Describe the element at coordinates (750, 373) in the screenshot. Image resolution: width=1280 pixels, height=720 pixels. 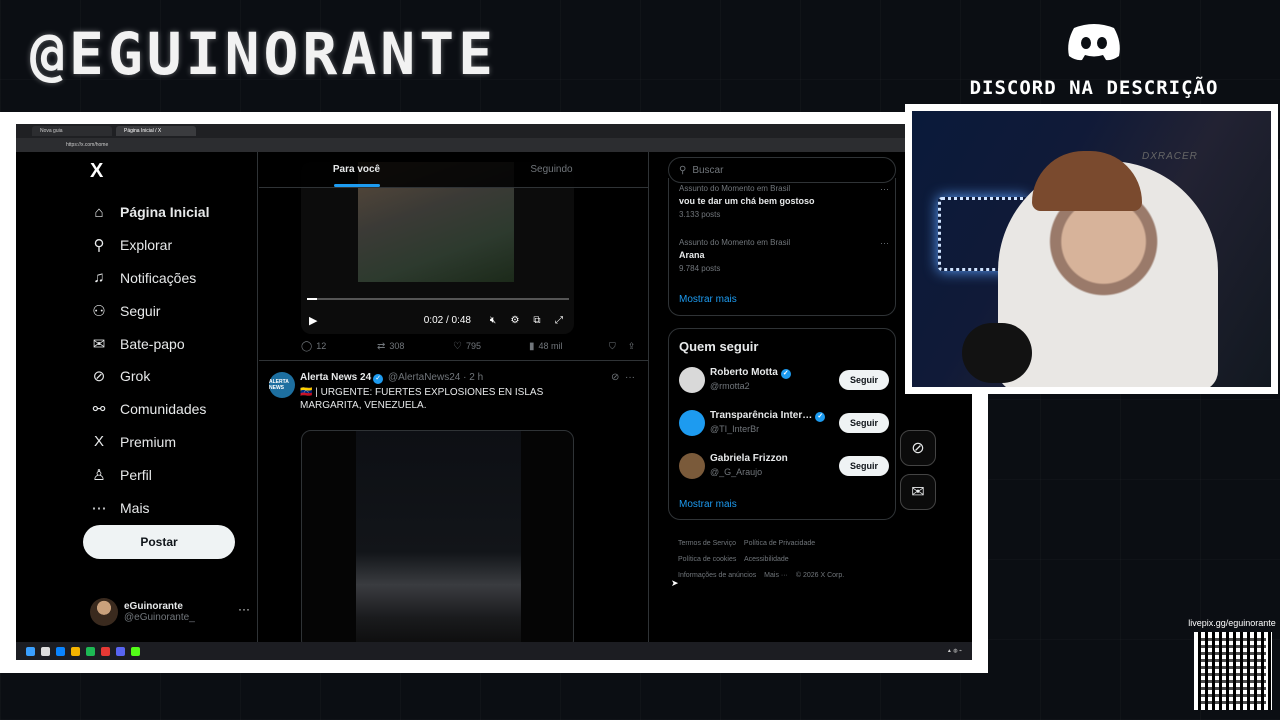
I see `suggestion-name: Roberto Motta ✓` at that location.